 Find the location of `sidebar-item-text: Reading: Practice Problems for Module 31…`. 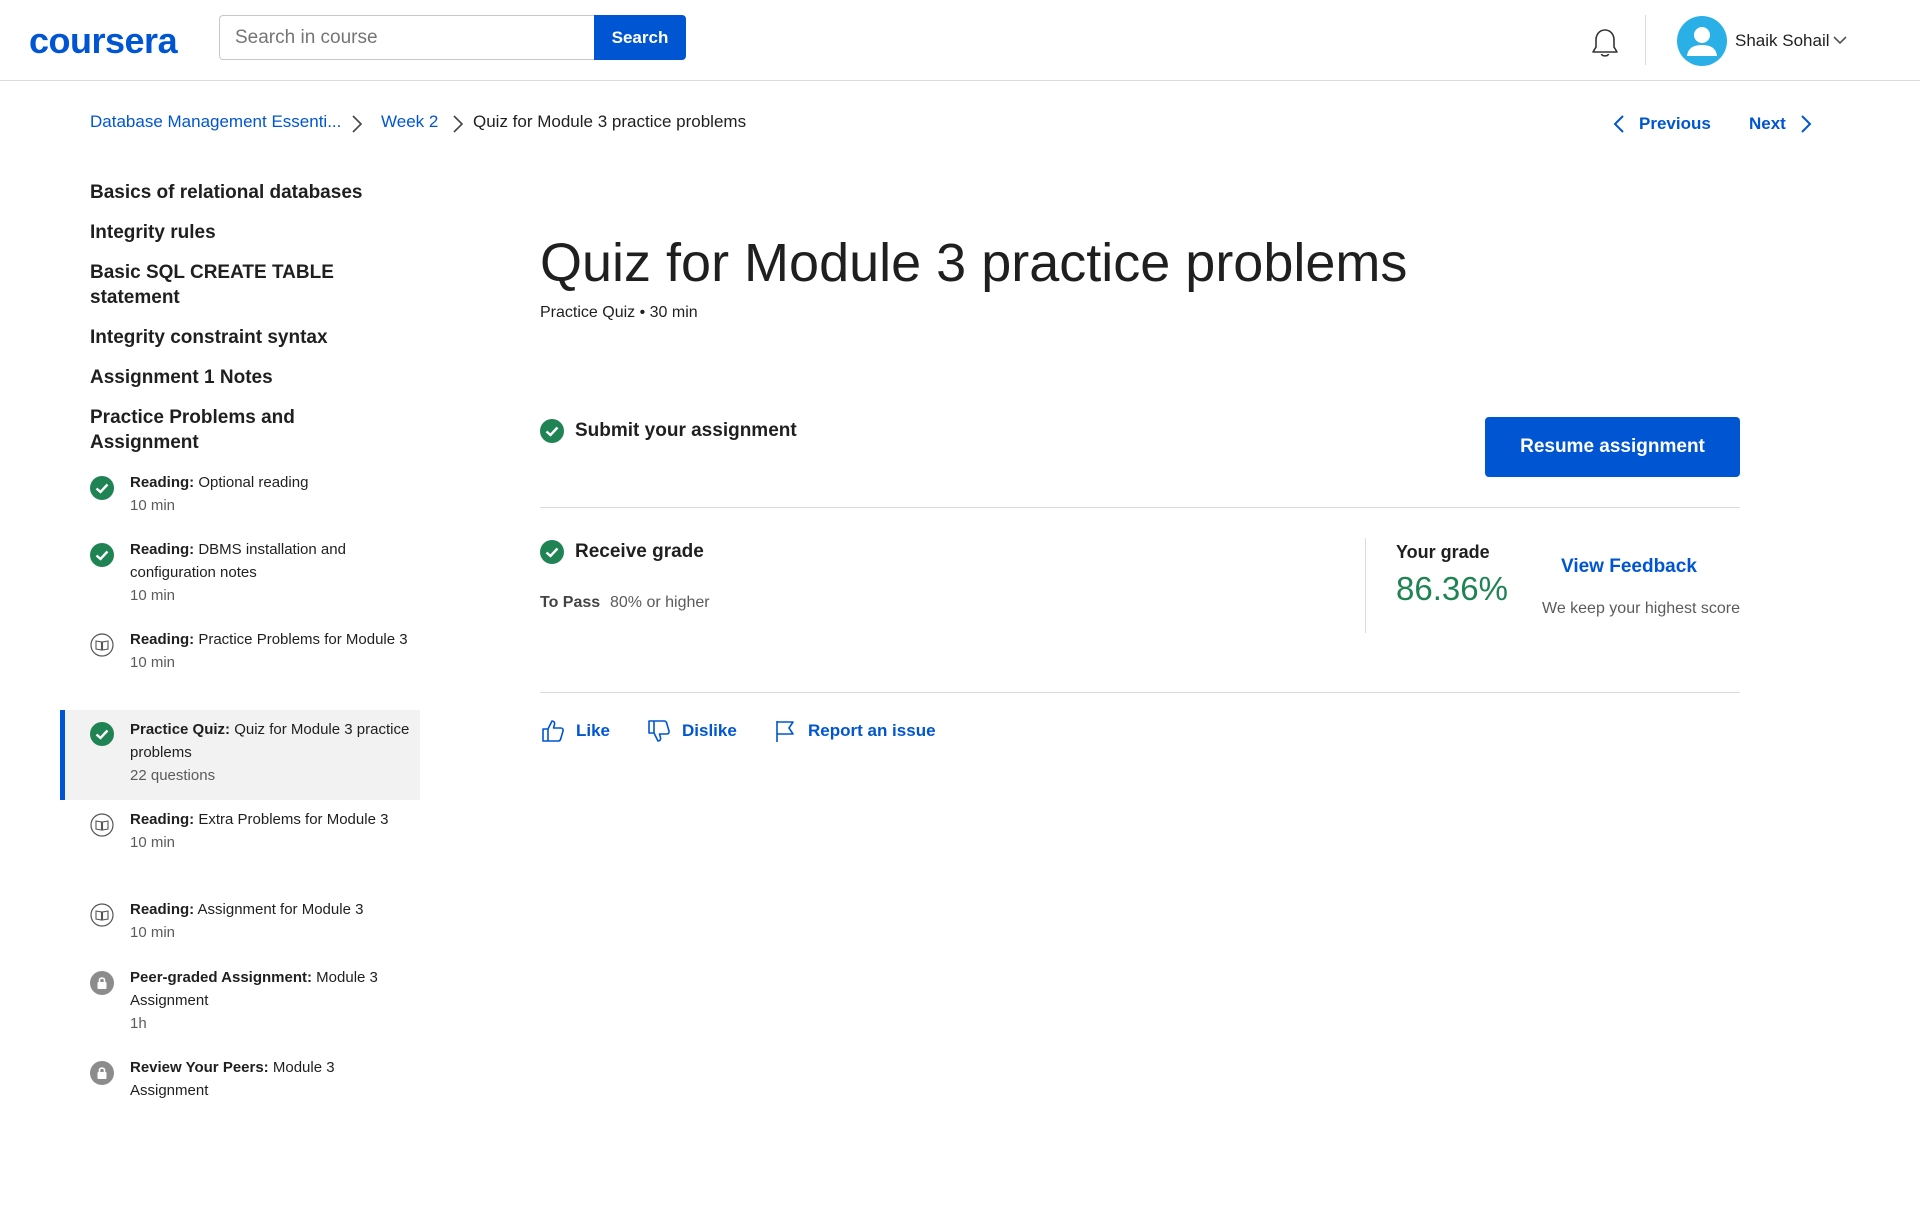

sidebar-item-text: Reading: Practice Problems for Module 31… is located at coordinates (269, 651).